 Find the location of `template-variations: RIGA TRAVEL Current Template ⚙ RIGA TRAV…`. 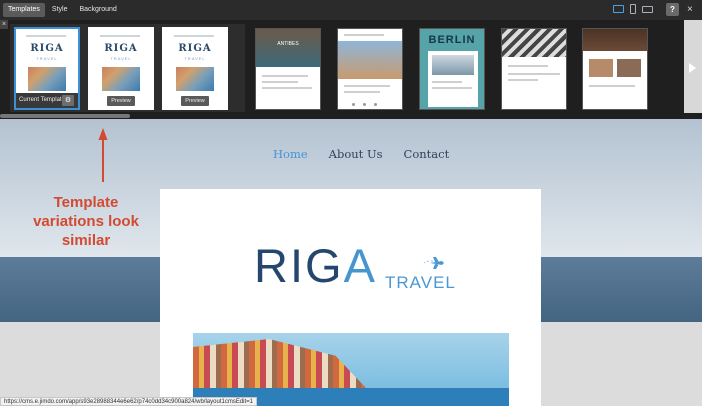

template-variations: RIGA TRAVEL Current Template ⚙ RIGA TRAV… is located at coordinates (127, 68).